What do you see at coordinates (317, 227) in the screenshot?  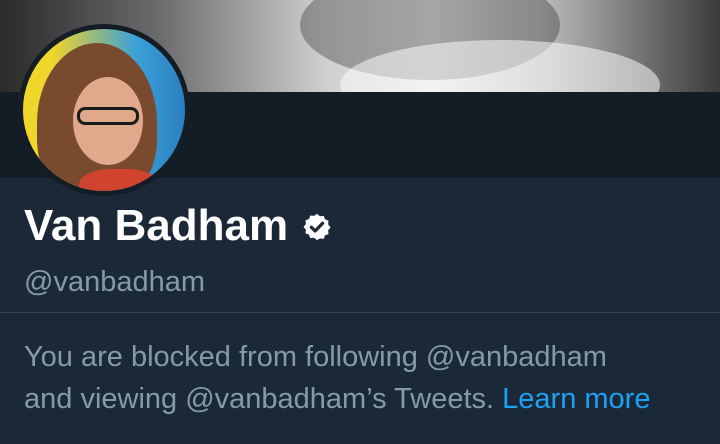 I see `verified-badge-icon` at bounding box center [317, 227].